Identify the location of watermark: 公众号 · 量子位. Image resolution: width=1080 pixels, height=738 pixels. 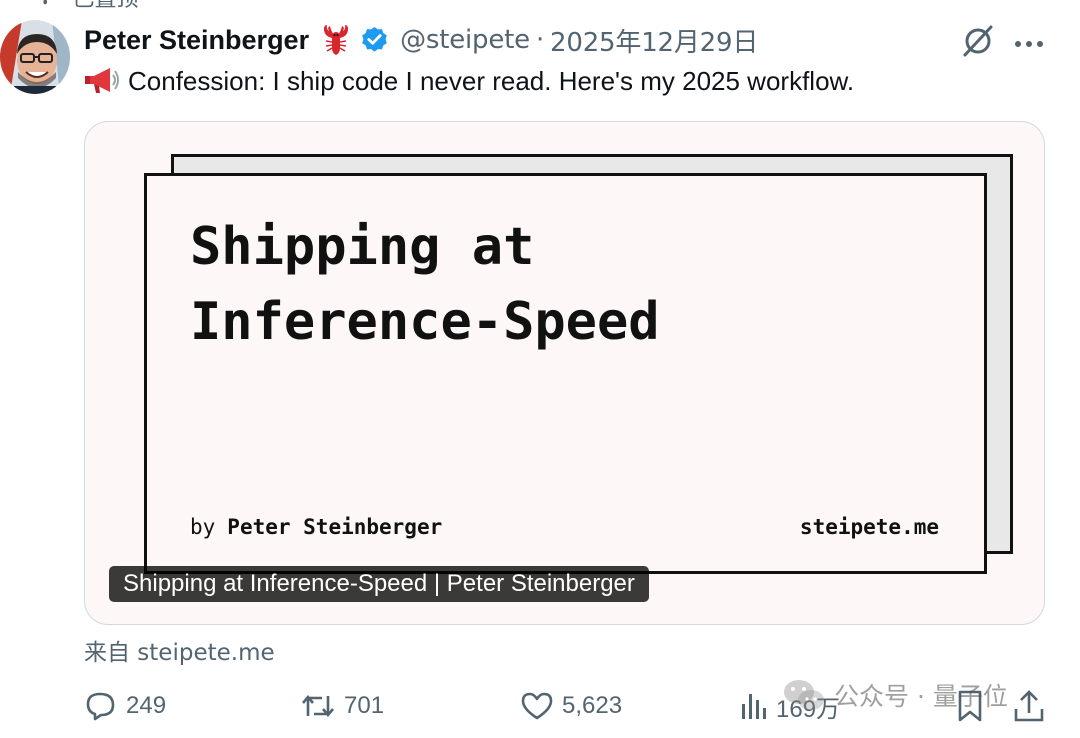
(895, 695).